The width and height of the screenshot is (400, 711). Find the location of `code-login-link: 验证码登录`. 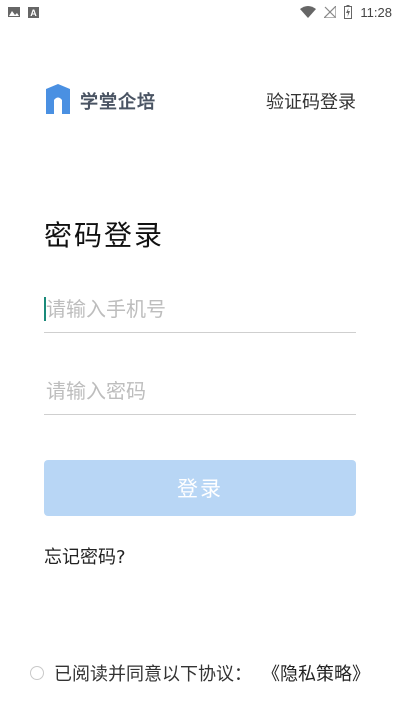

code-login-link: 验证码登录 is located at coordinates (311, 101).